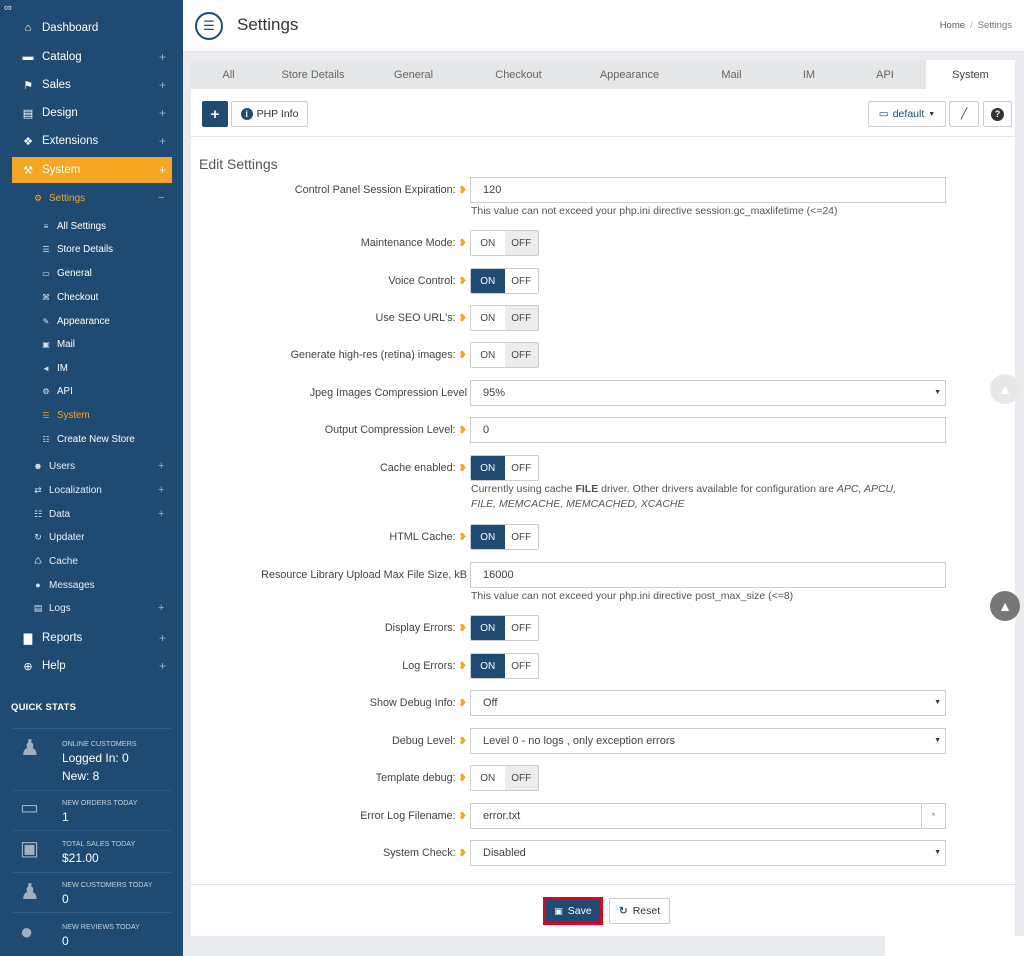 The height and width of the screenshot is (956, 1024). Describe the element at coordinates (809, 74) in the screenshot. I see `tab-im: IM` at that location.